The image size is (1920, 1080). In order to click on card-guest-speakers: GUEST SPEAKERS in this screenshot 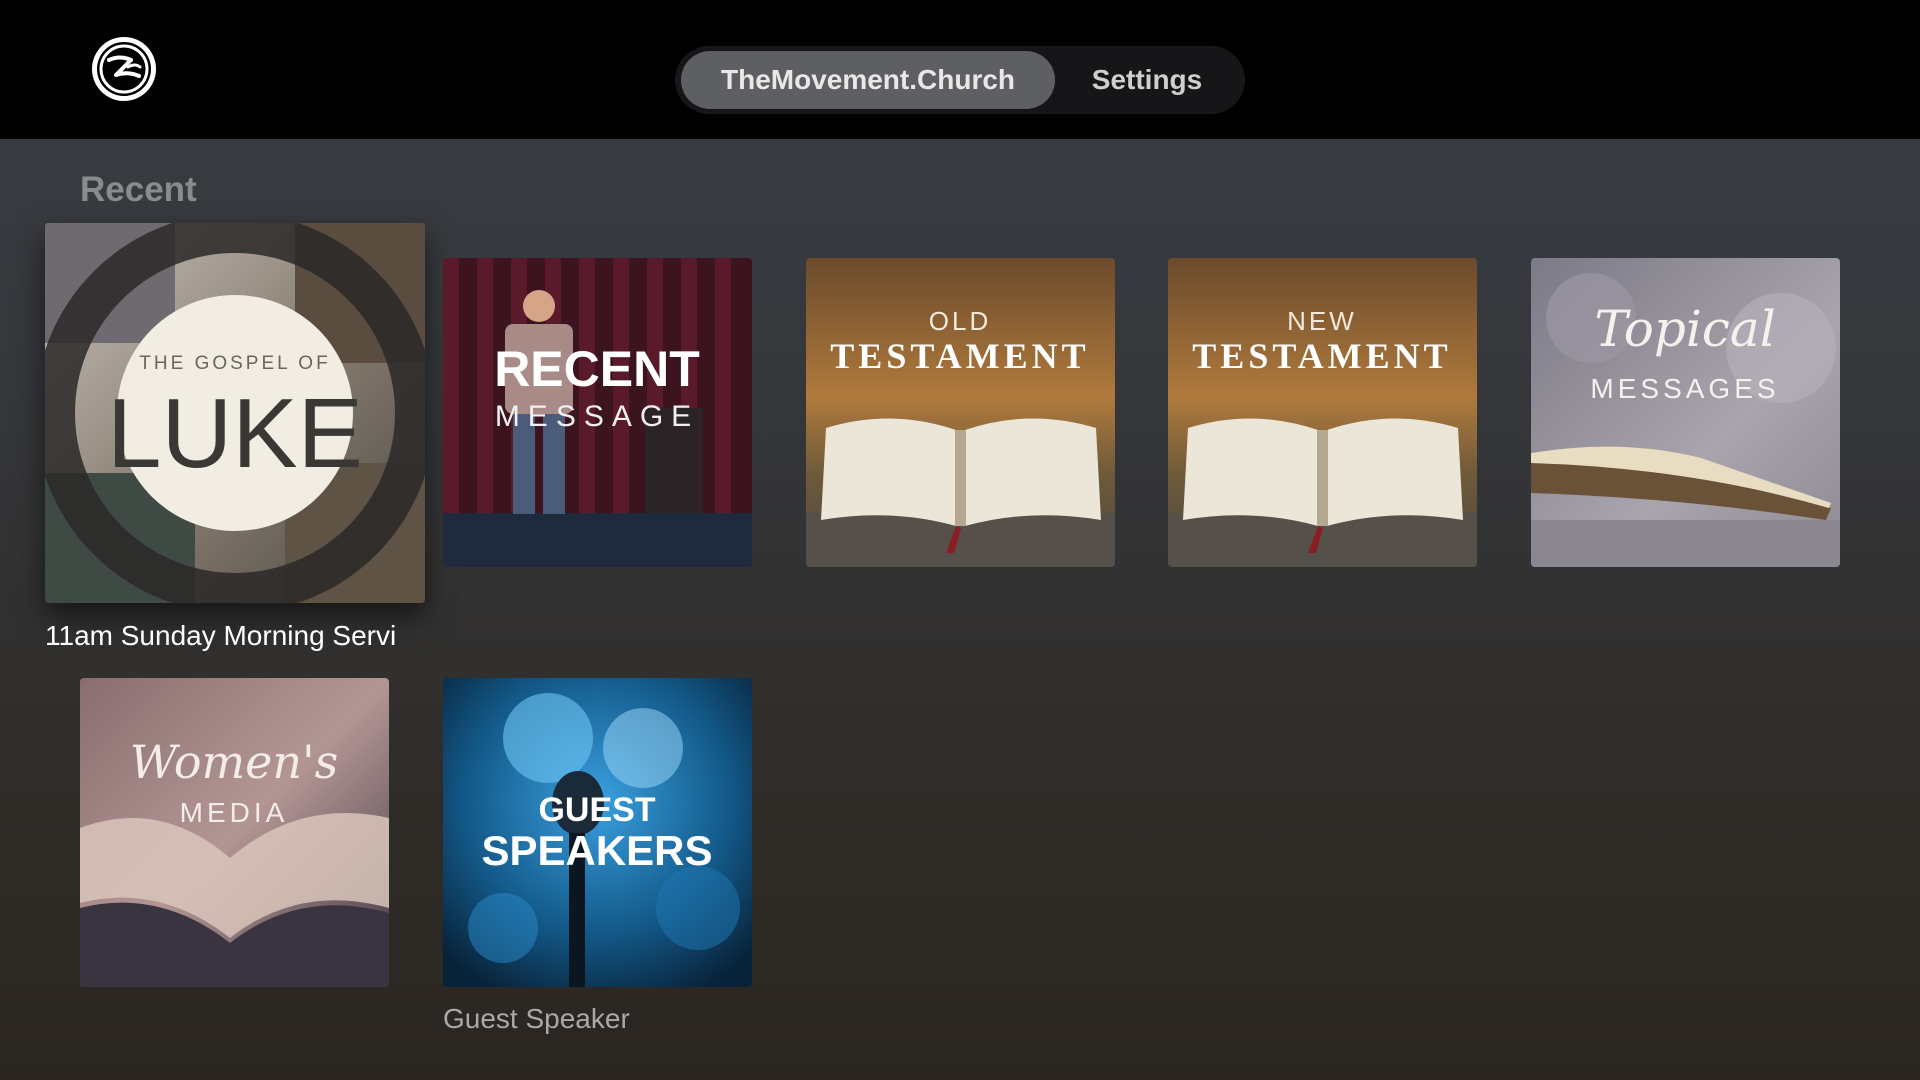, I will do `click(597, 832)`.